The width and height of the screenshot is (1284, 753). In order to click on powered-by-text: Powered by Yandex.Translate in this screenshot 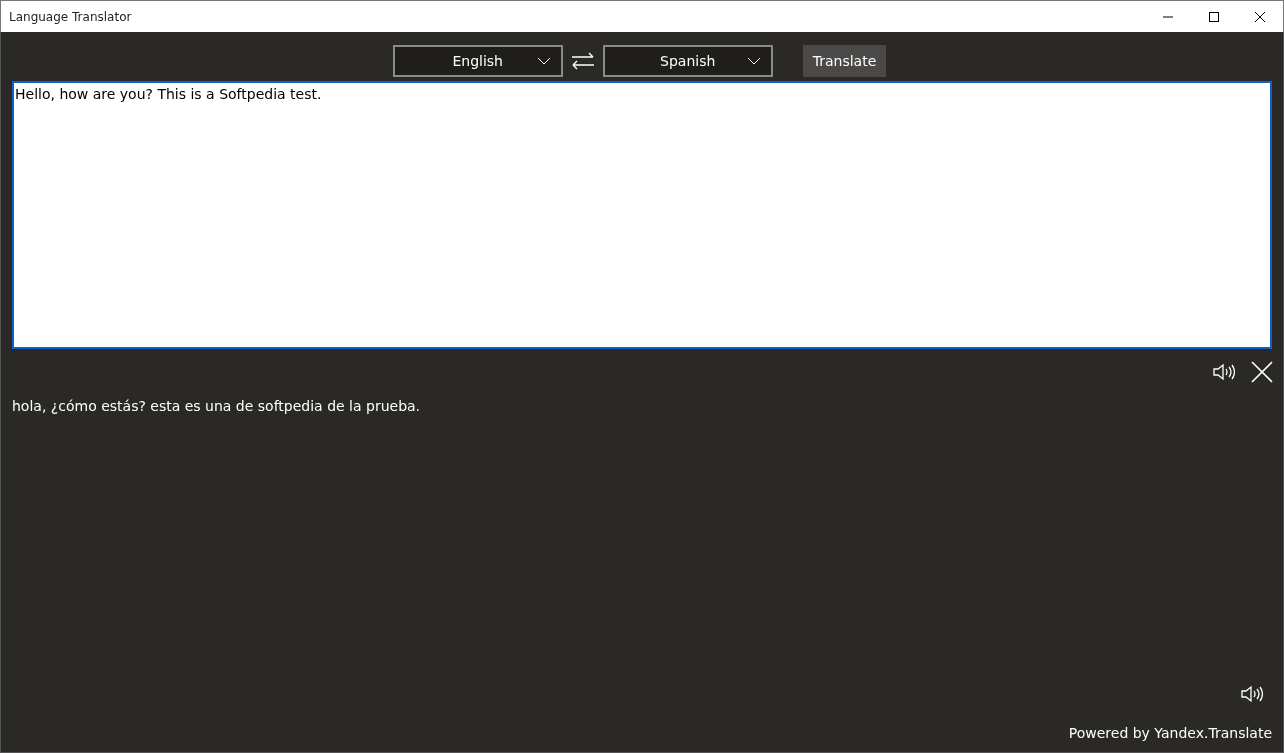, I will do `click(1170, 733)`.